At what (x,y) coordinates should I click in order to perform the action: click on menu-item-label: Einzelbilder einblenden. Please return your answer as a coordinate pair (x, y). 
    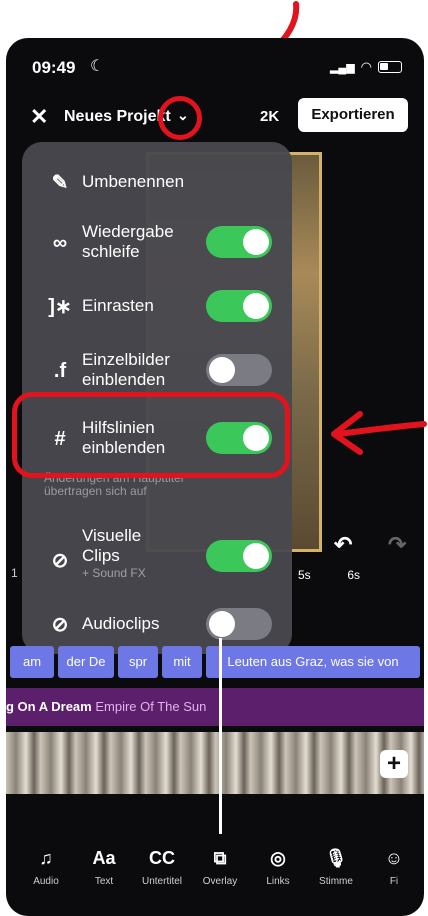
    Looking at the image, I should click on (126, 369).